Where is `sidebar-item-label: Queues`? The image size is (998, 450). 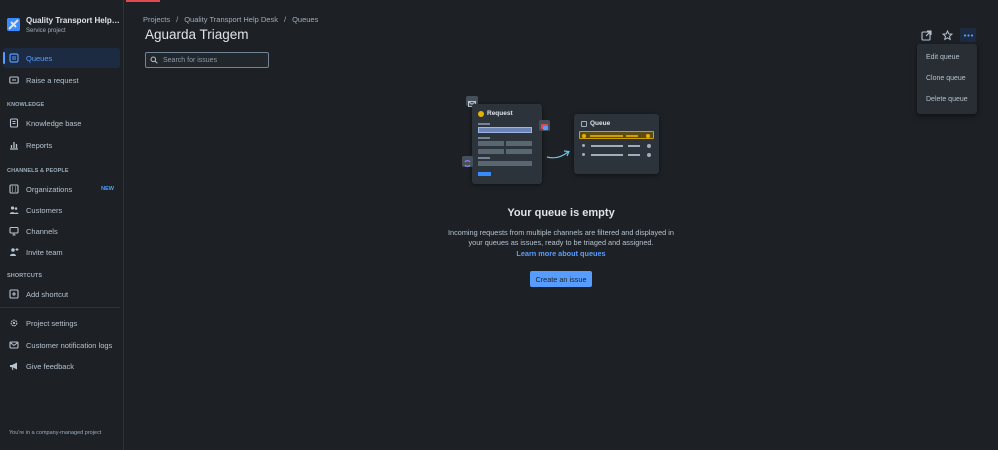
sidebar-item-label: Queues is located at coordinates (39, 58).